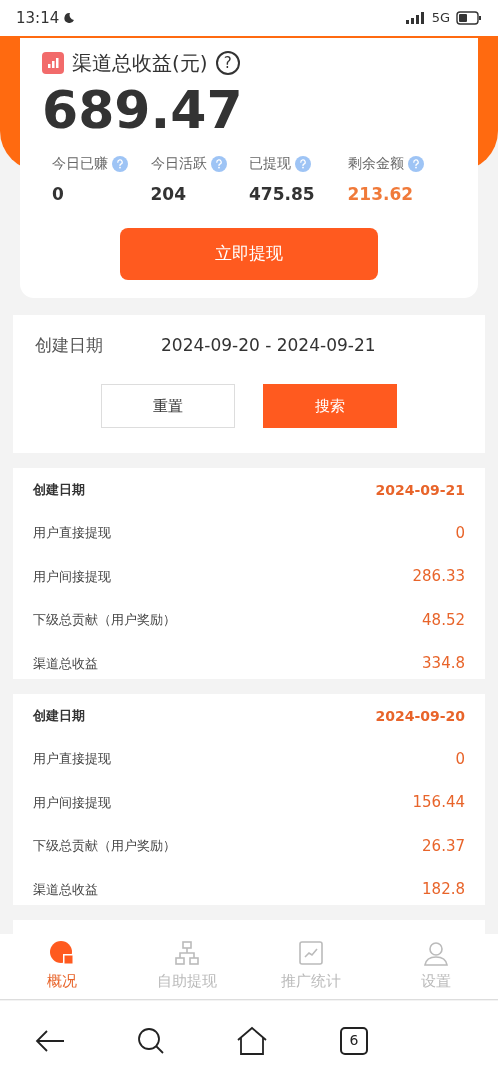  Describe the element at coordinates (443, 620) in the screenshot. I see `record-field-value: 48.52` at that location.